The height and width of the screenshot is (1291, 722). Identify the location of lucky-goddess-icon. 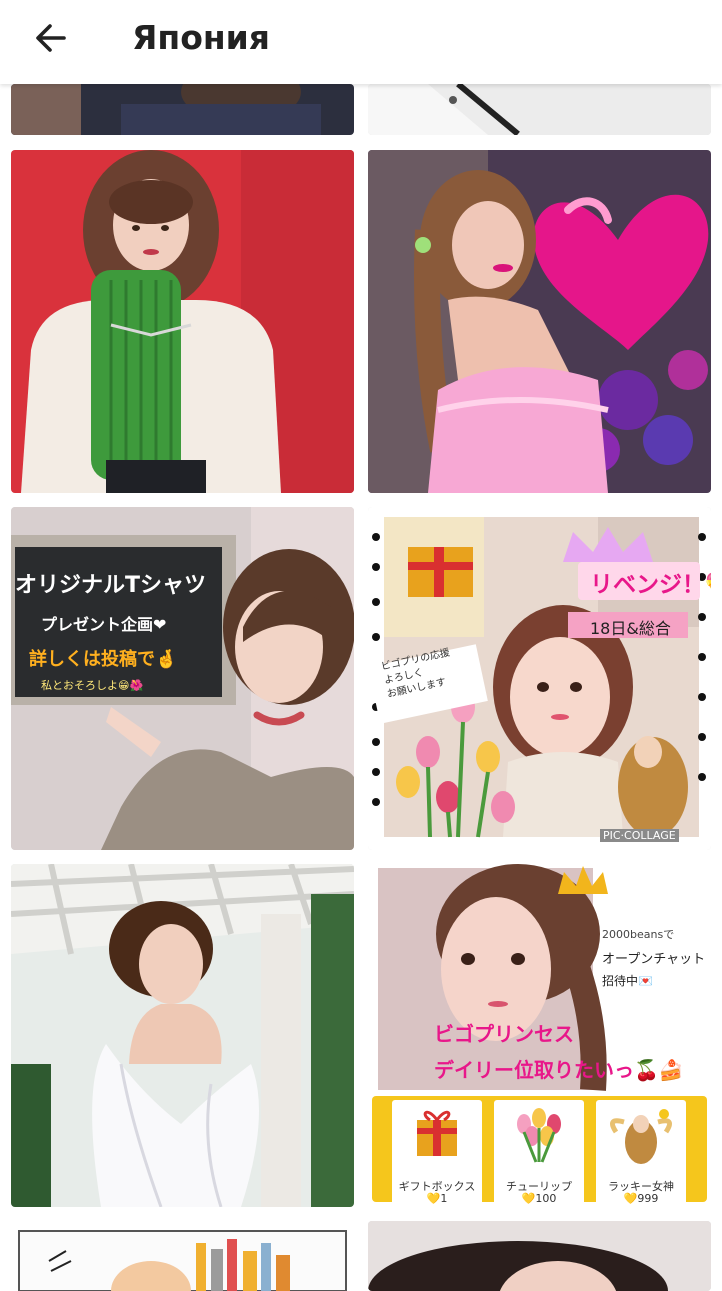
(641, 1136).